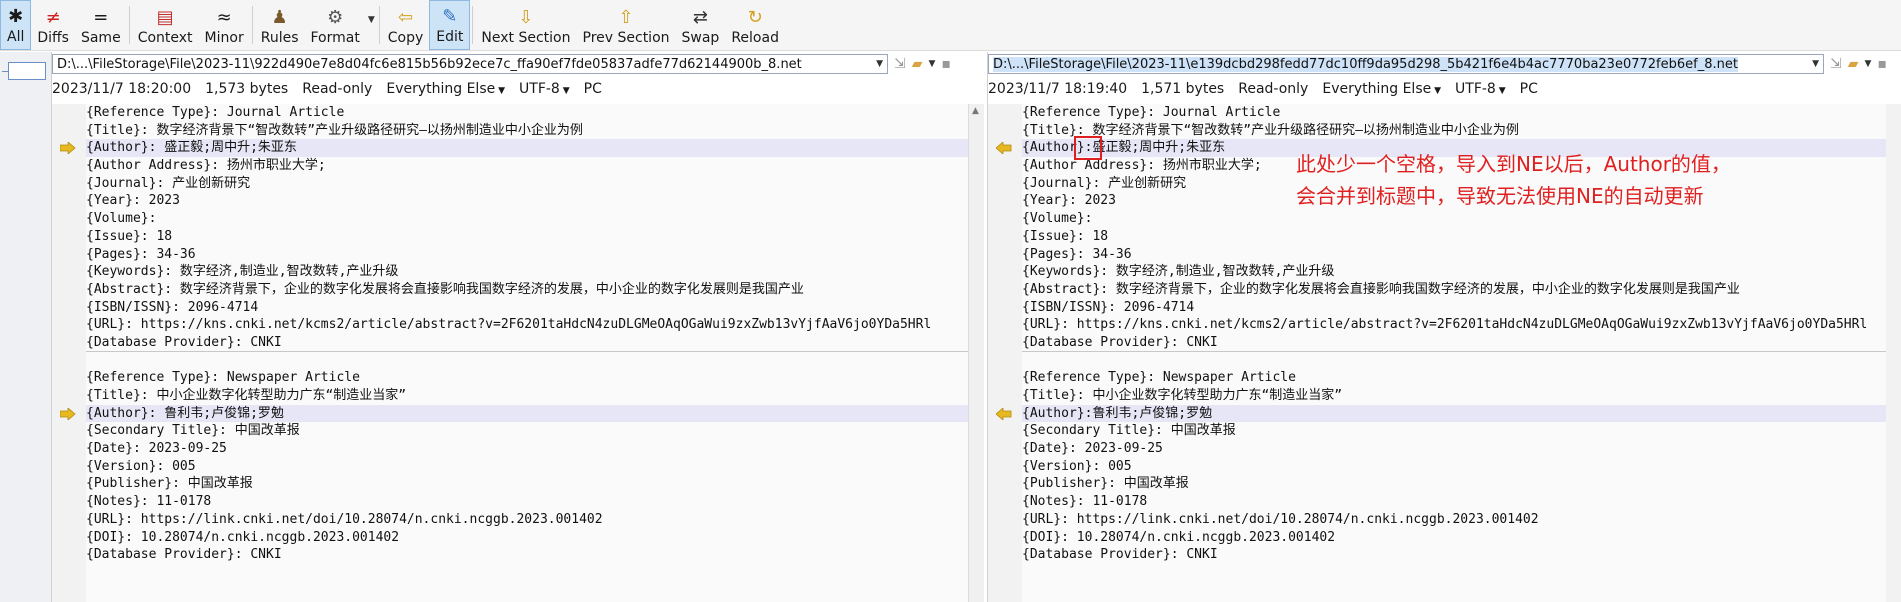 The height and width of the screenshot is (602, 1901). I want to click on overview-viewport-box, so click(27, 71).